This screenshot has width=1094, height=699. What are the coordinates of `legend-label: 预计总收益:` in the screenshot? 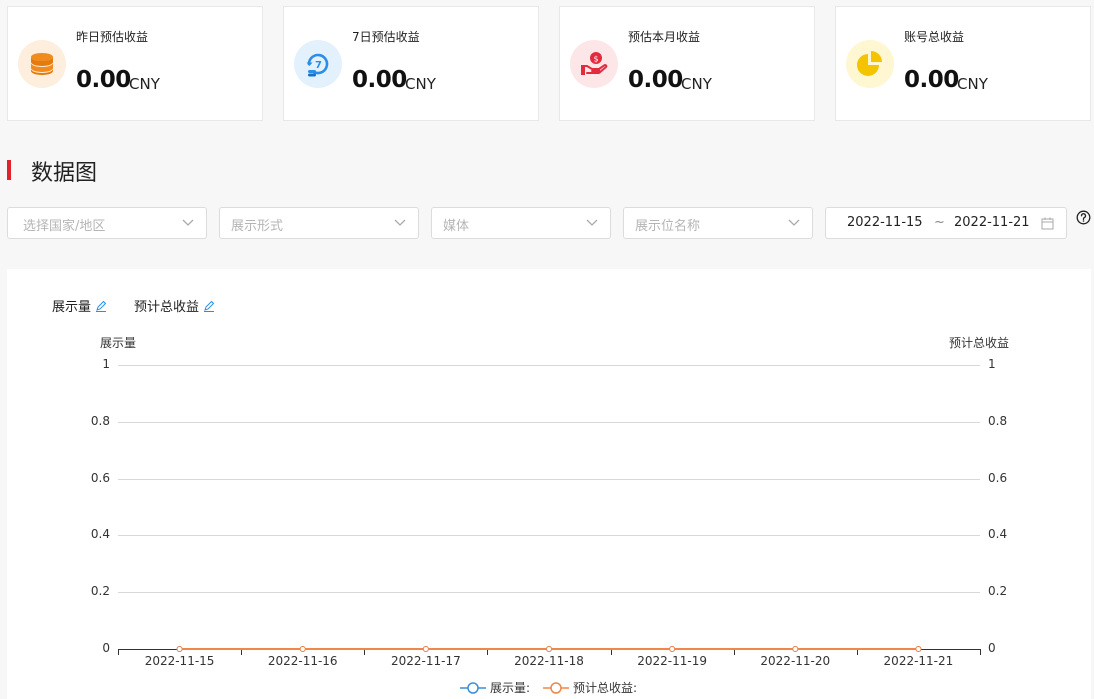 It's located at (605, 688).